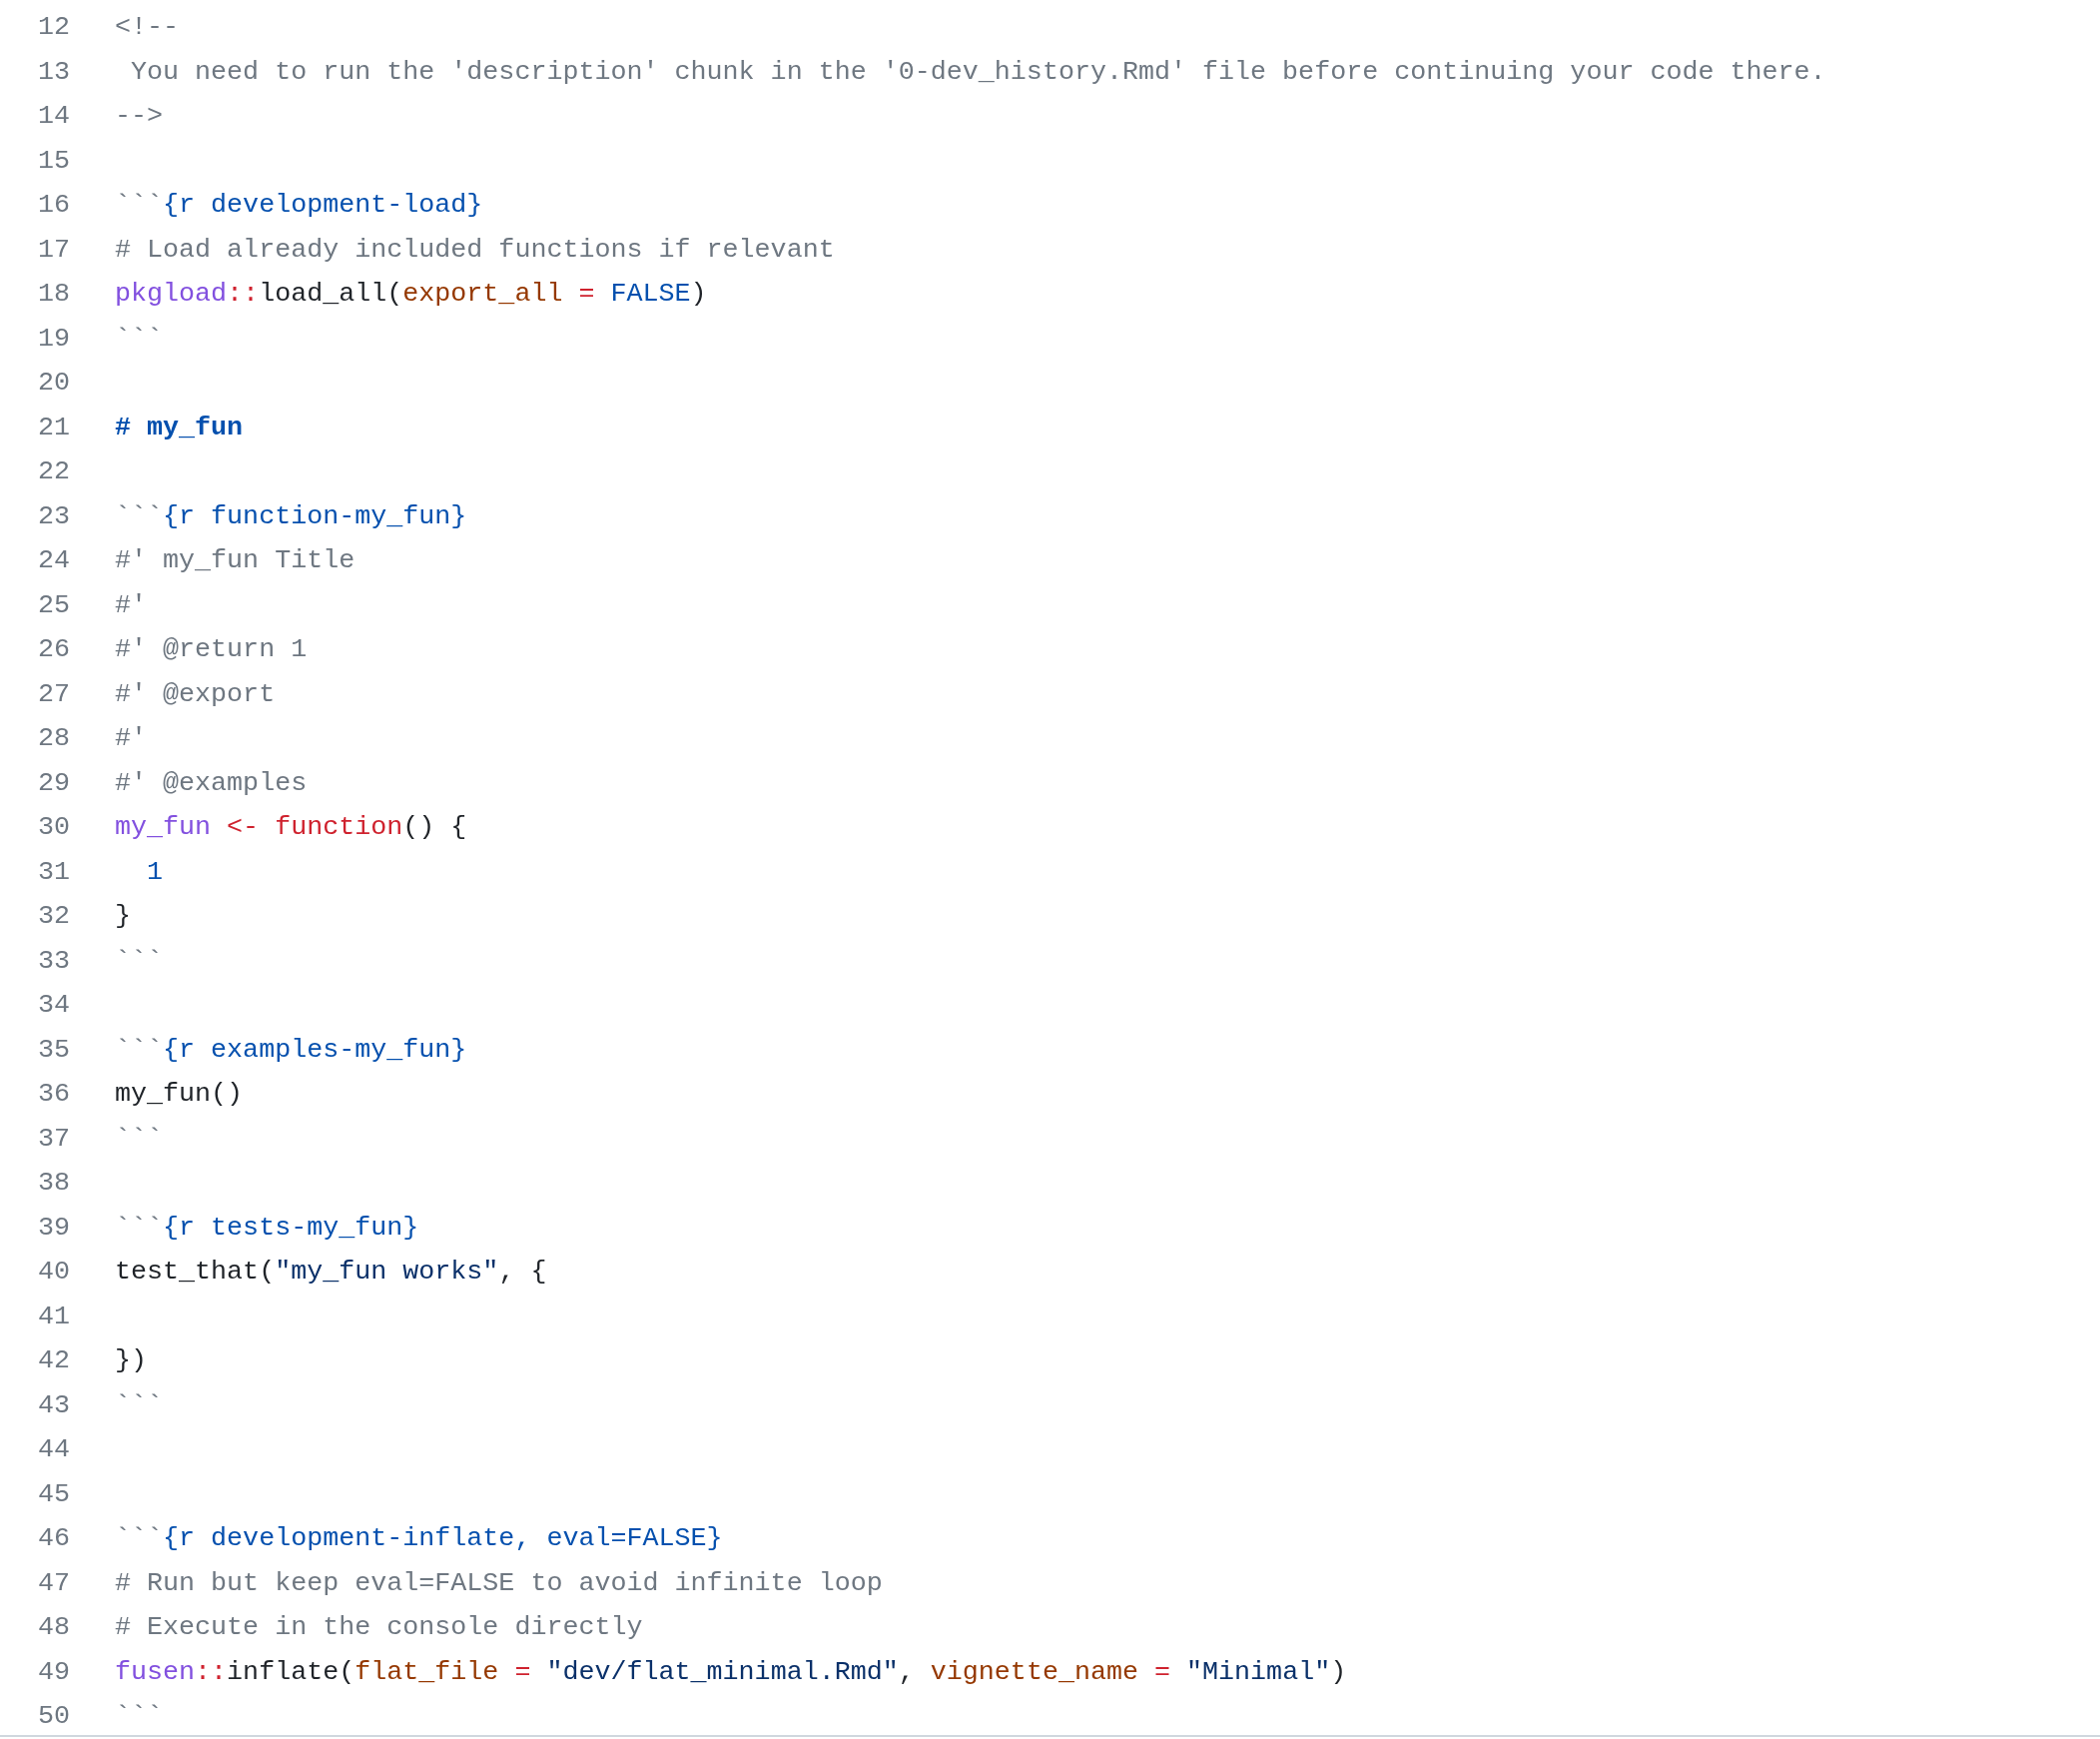  I want to click on line-number: 50, so click(53, 1716).